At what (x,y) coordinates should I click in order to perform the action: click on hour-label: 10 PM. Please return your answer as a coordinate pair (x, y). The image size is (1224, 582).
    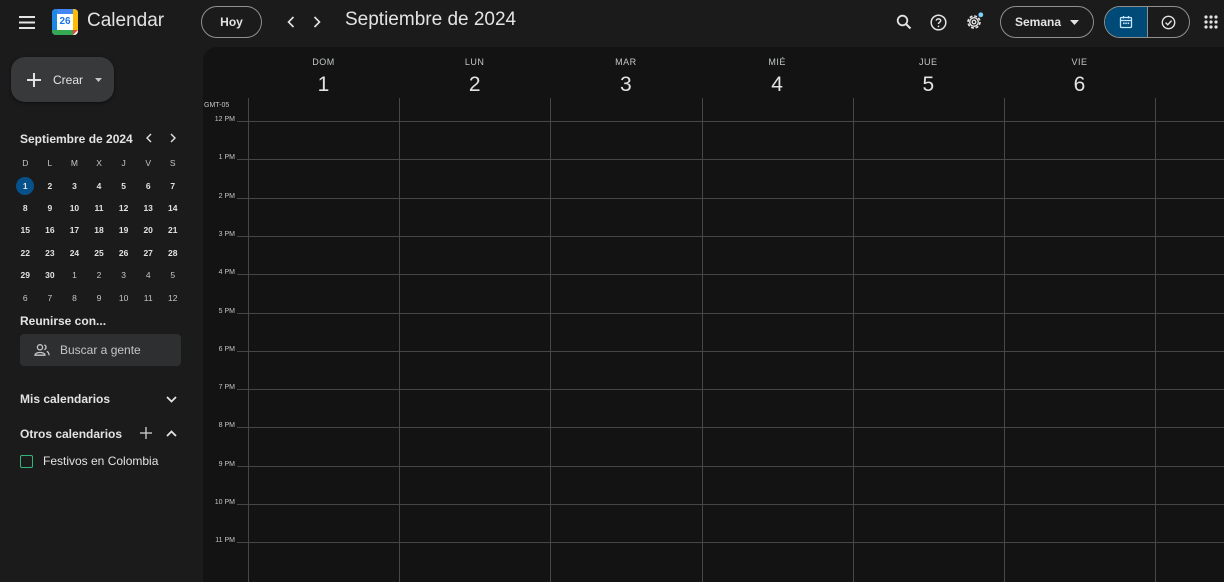
    Looking at the image, I should click on (224, 502).